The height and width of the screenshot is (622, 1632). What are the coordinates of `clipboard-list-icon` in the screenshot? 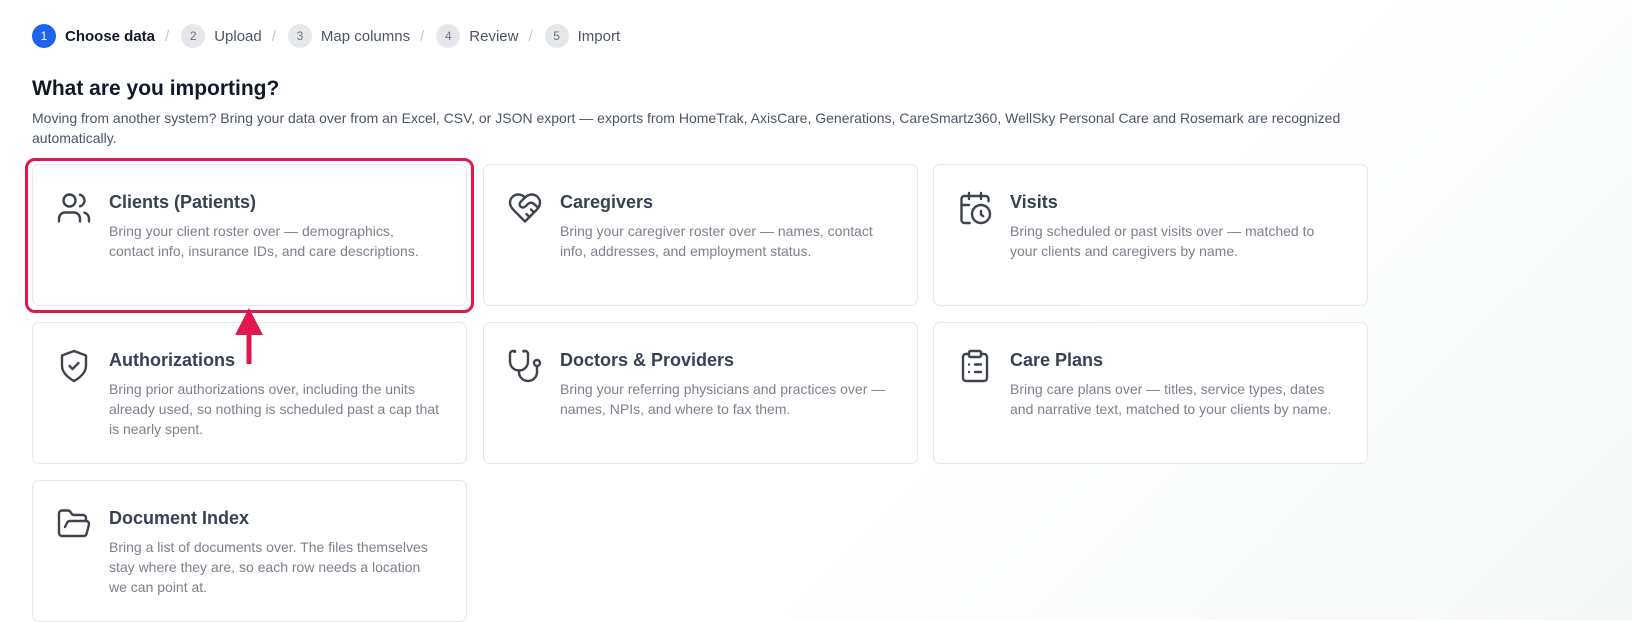 It's located at (975, 366).